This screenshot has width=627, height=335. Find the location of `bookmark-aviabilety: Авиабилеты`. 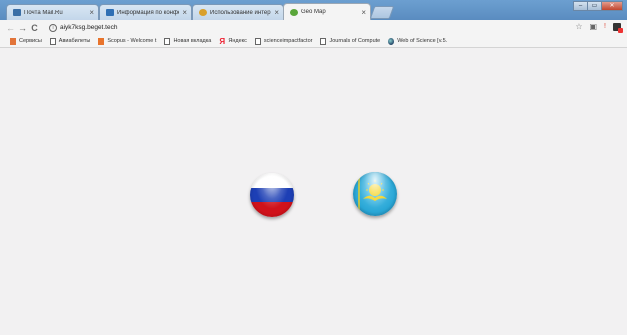

bookmark-aviabilety: Авиабилеты is located at coordinates (70, 41).